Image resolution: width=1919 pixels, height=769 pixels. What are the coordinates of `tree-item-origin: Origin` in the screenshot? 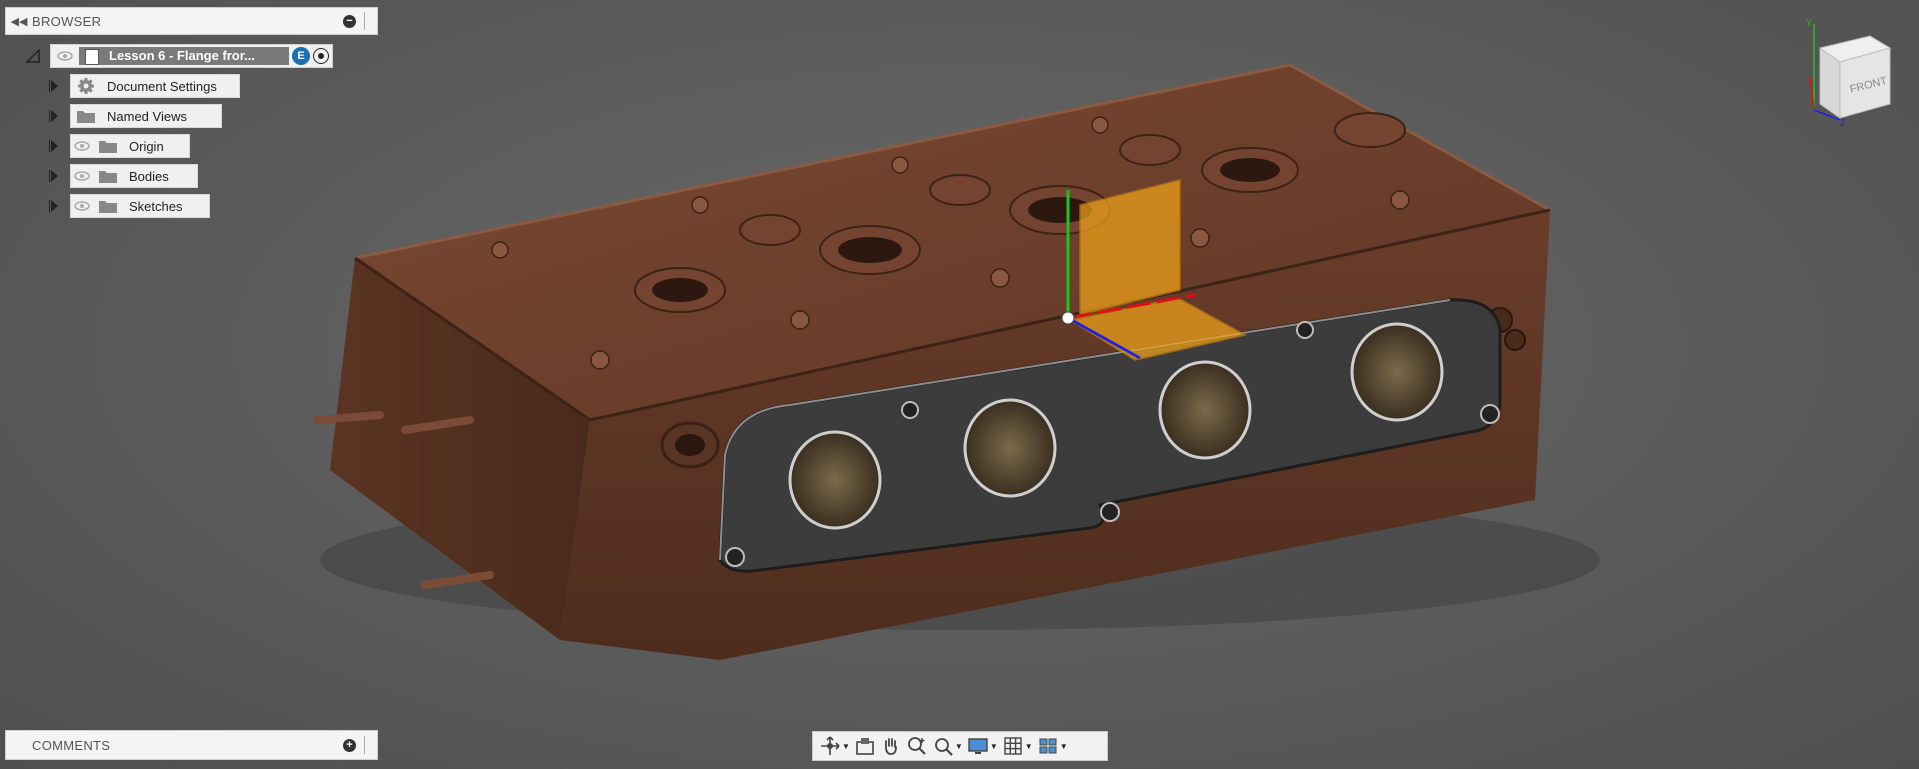 It's located at (119, 146).